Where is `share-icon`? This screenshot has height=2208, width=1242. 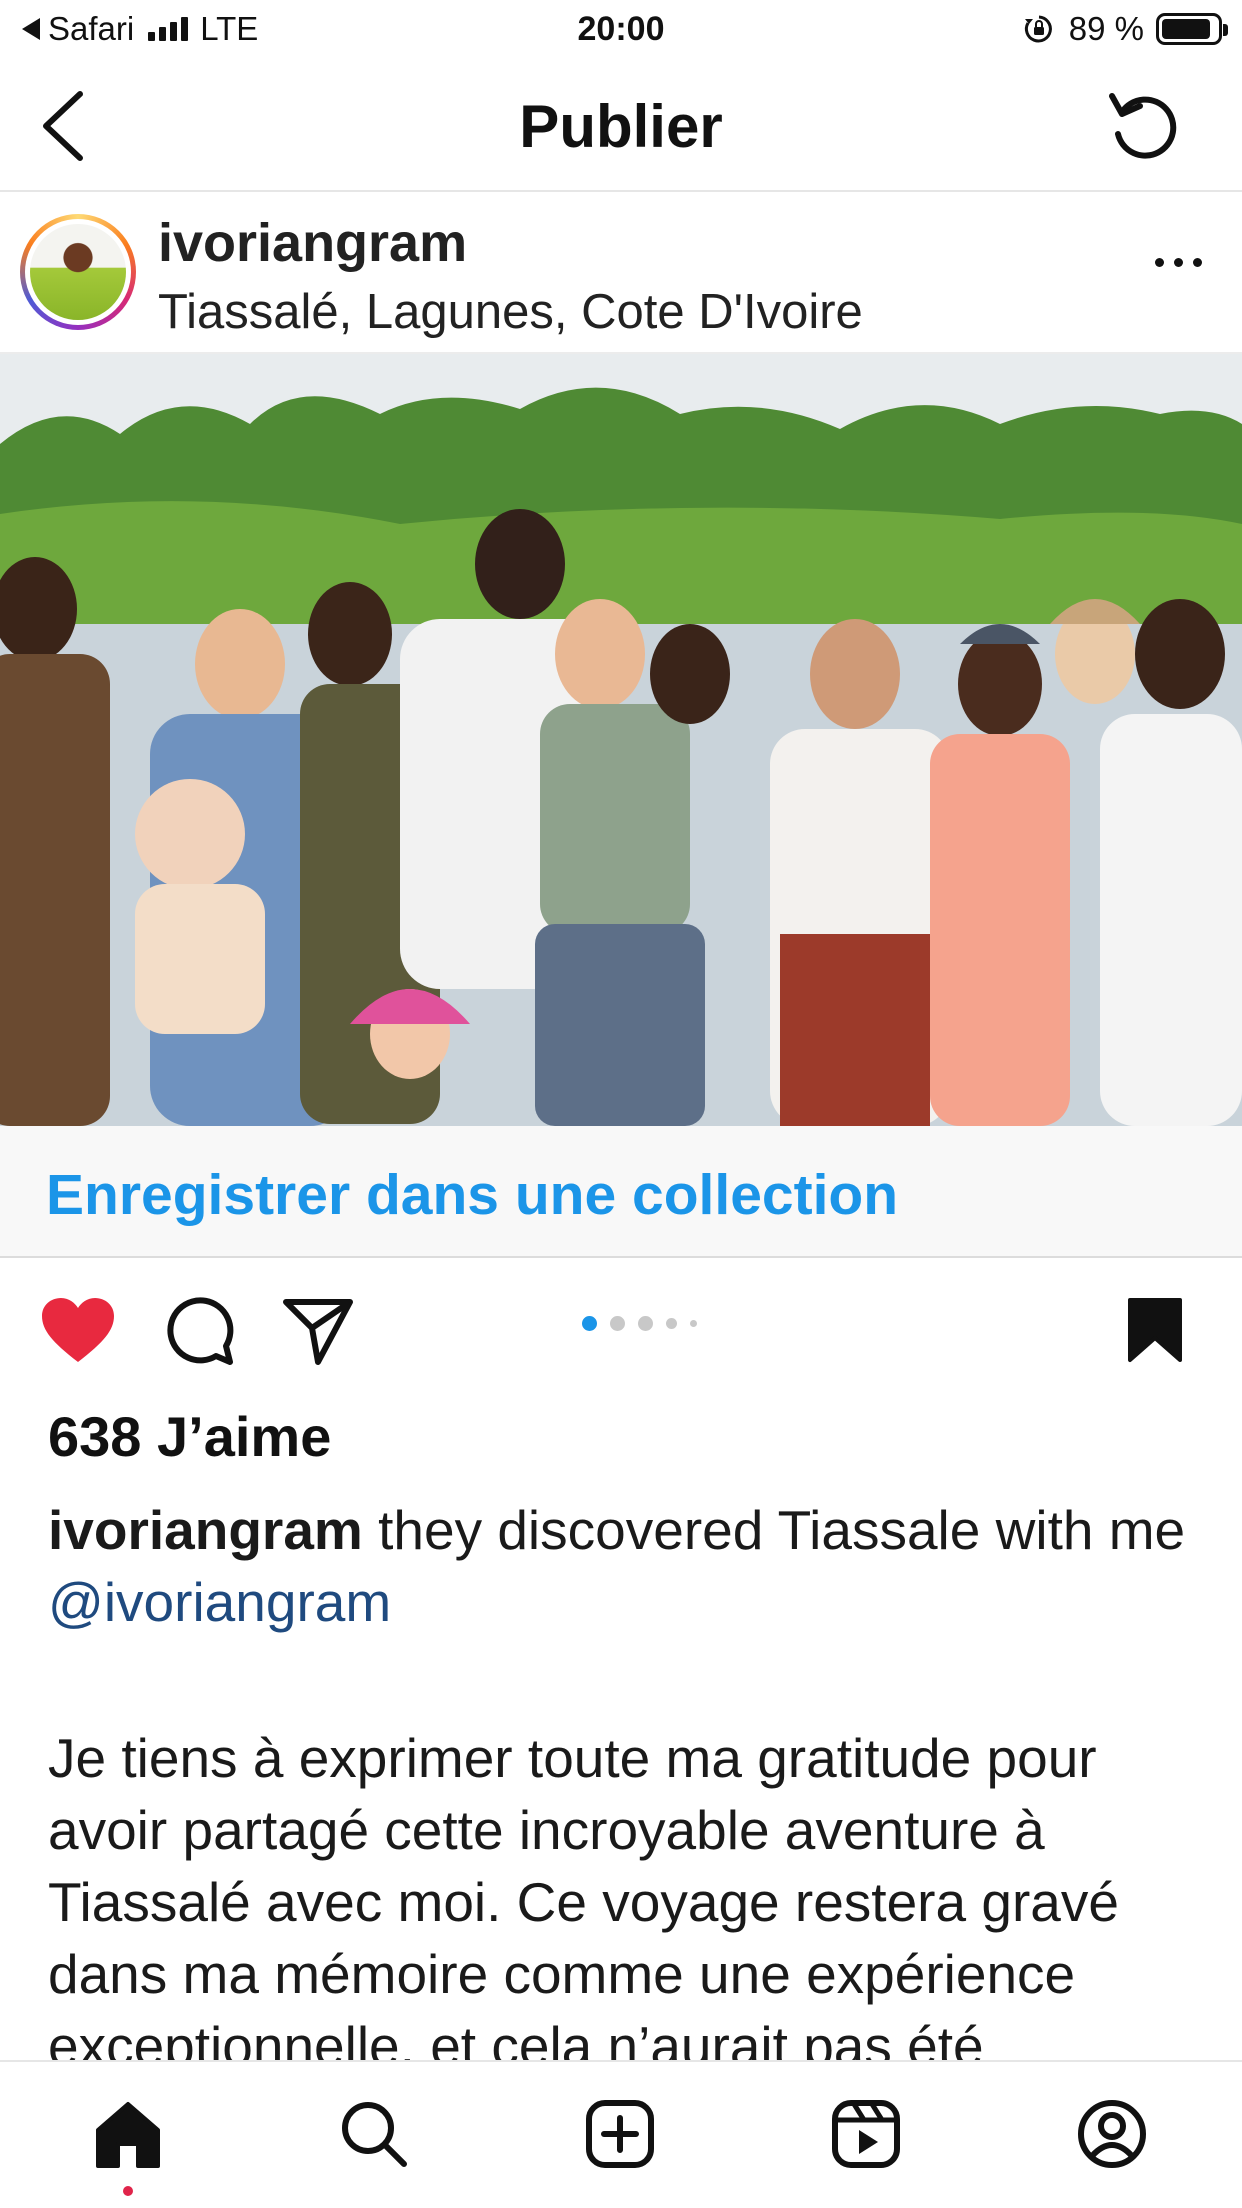
share-icon is located at coordinates (318, 1331).